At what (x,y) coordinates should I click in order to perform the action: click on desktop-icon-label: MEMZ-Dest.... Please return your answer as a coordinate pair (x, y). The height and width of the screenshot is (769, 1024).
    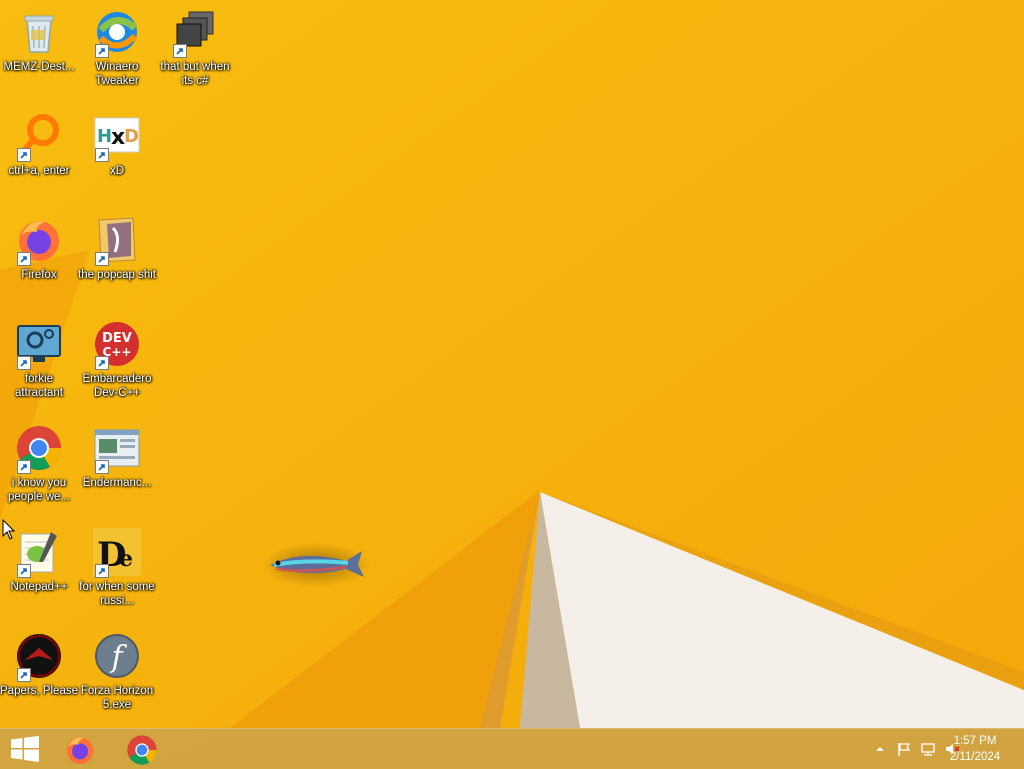
    Looking at the image, I should click on (39, 67).